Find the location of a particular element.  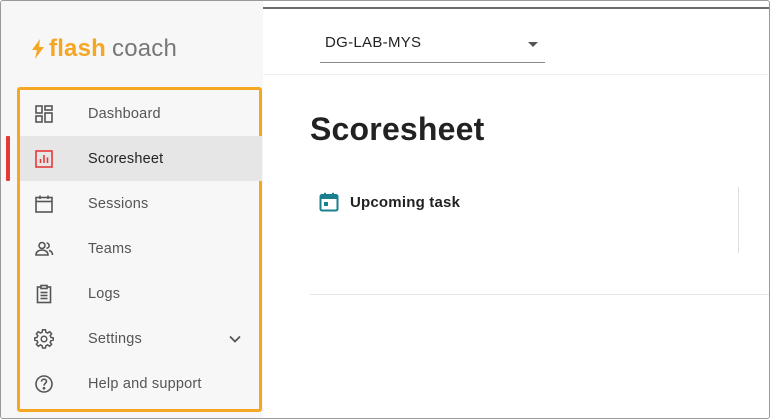

sidebar-item-label: Logs is located at coordinates (104, 293).